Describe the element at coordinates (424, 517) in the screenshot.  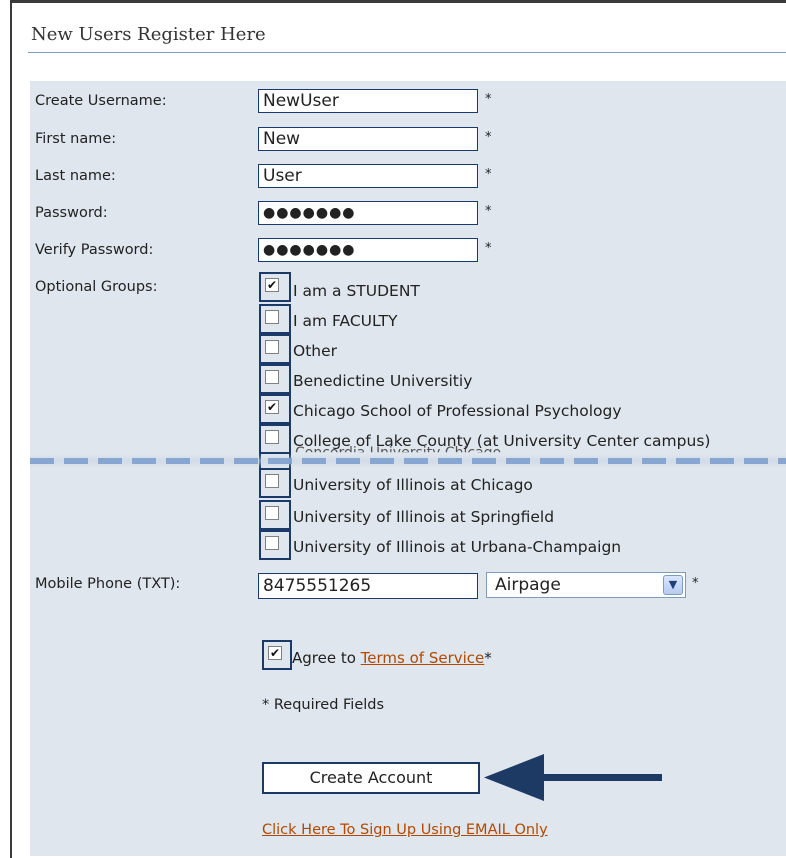
I see `group-uis-label: University of Illinois at Springfield` at that location.